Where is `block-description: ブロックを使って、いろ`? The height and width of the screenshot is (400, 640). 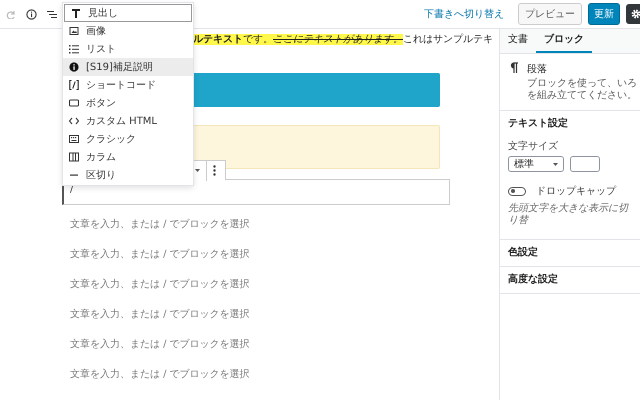
block-description: ブロックを使って、いろ is located at coordinates (582, 84).